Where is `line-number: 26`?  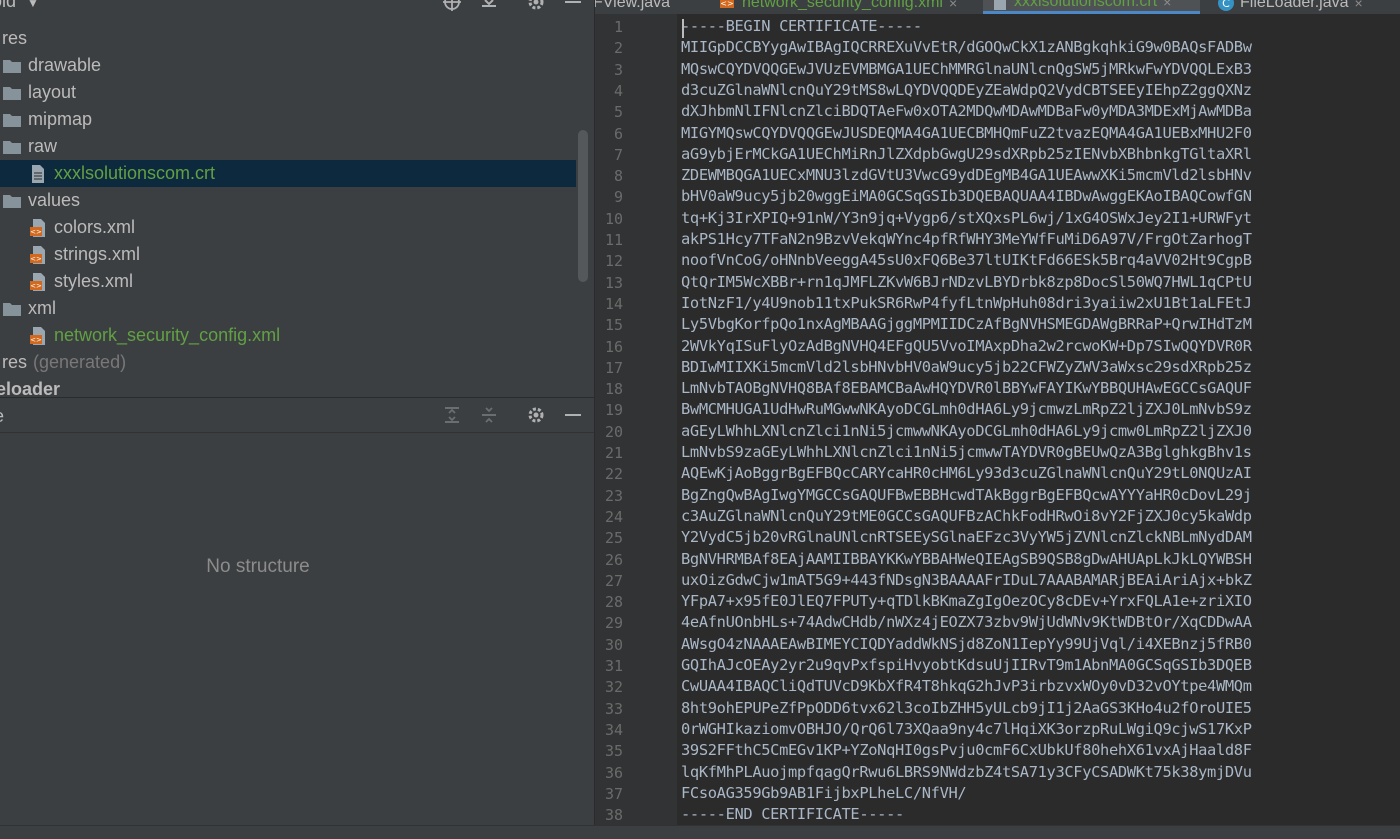 line-number: 26 is located at coordinates (613, 559).